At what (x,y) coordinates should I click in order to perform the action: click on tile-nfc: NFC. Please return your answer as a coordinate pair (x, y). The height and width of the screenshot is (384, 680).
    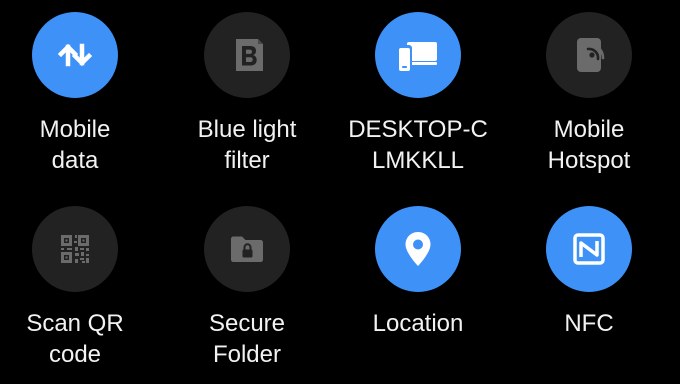
    Looking at the image, I should click on (589, 272).